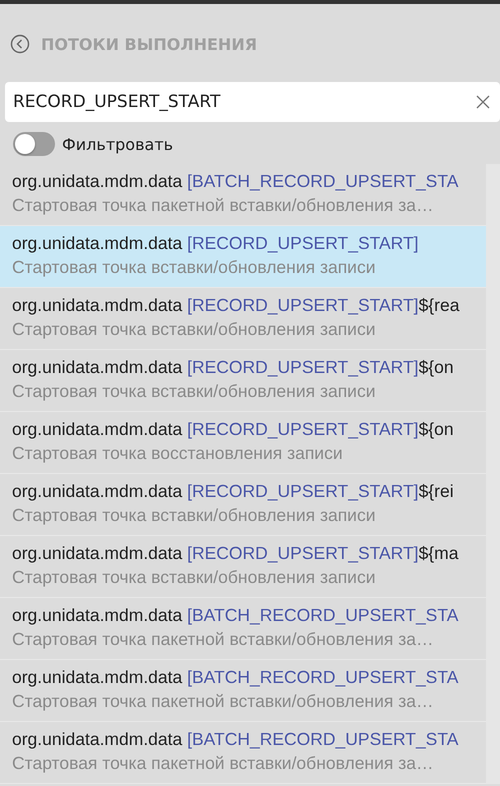 This screenshot has height=786, width=500. What do you see at coordinates (20, 44) in the screenshot?
I see `back-icon` at bounding box center [20, 44].